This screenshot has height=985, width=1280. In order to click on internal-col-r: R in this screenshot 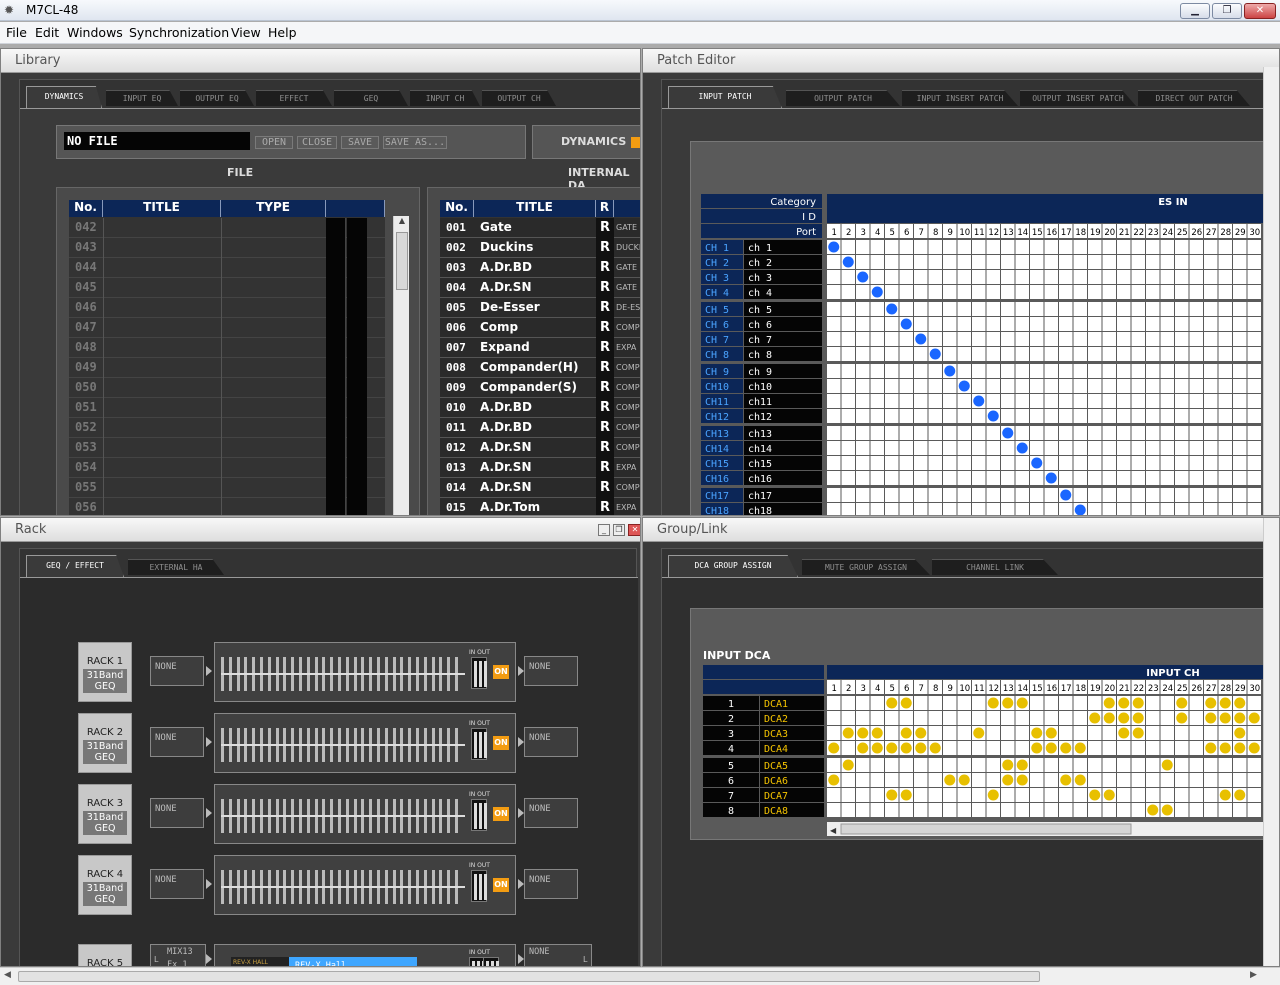, I will do `click(605, 208)`.